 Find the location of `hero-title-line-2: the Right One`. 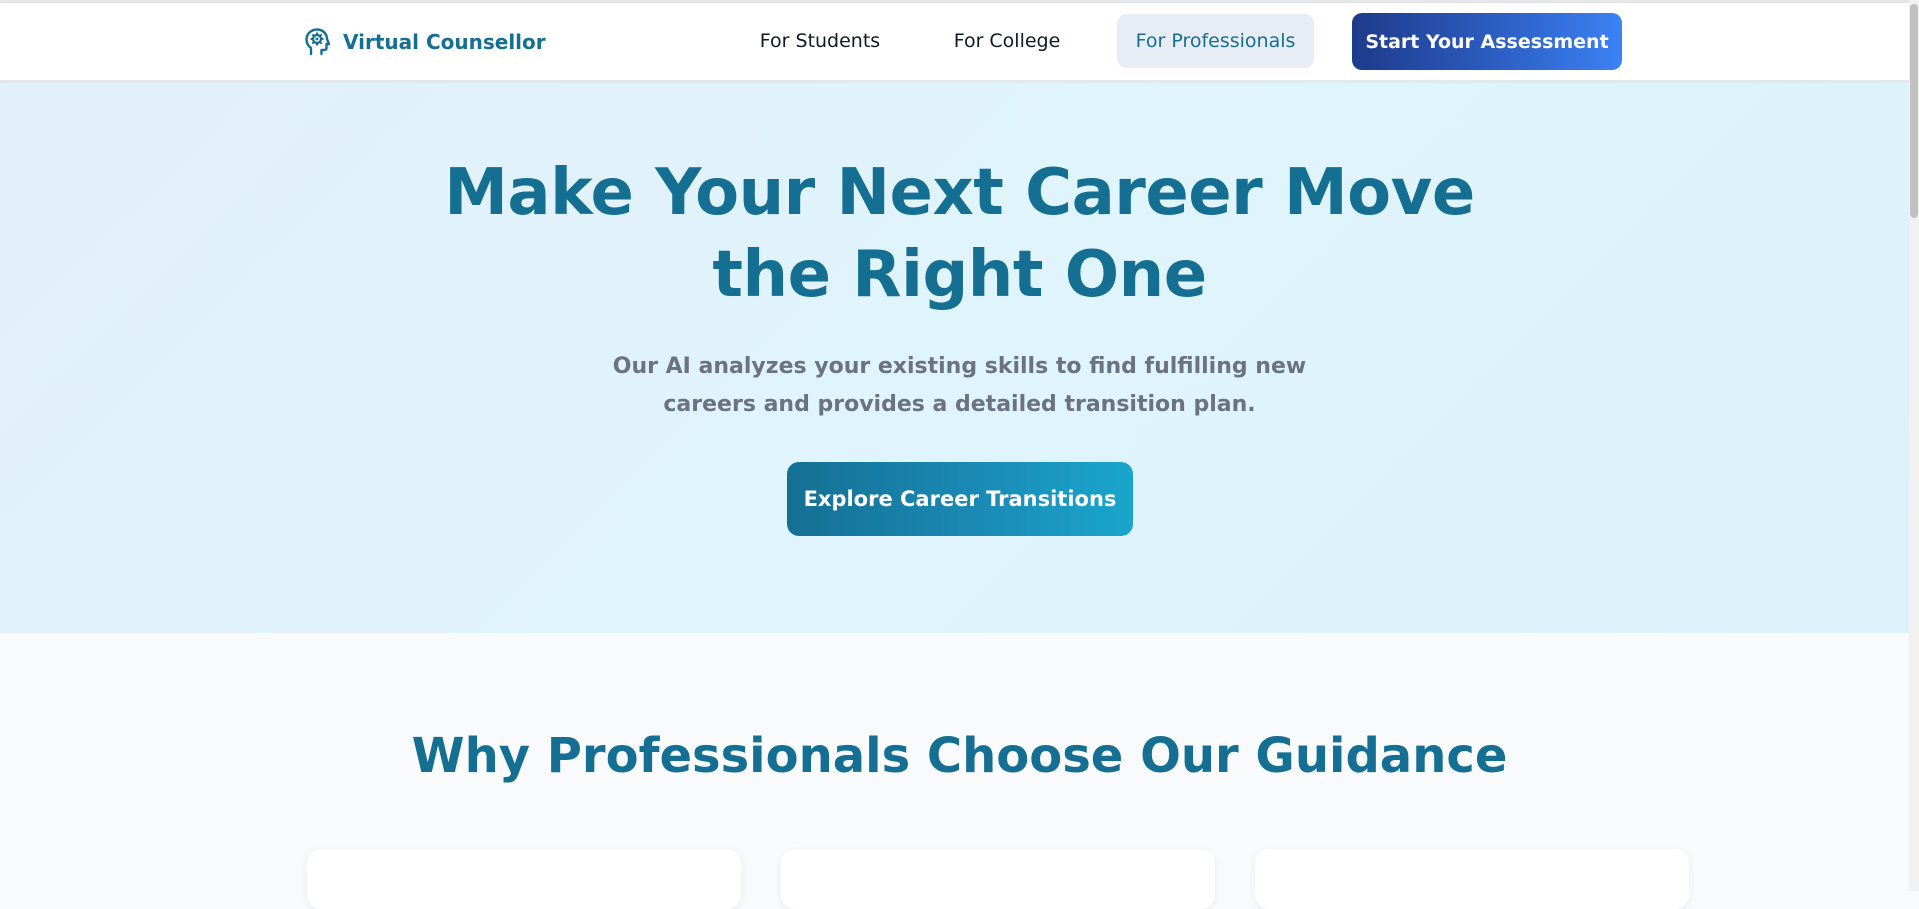

hero-title-line-2: the Right One is located at coordinates (959, 275).